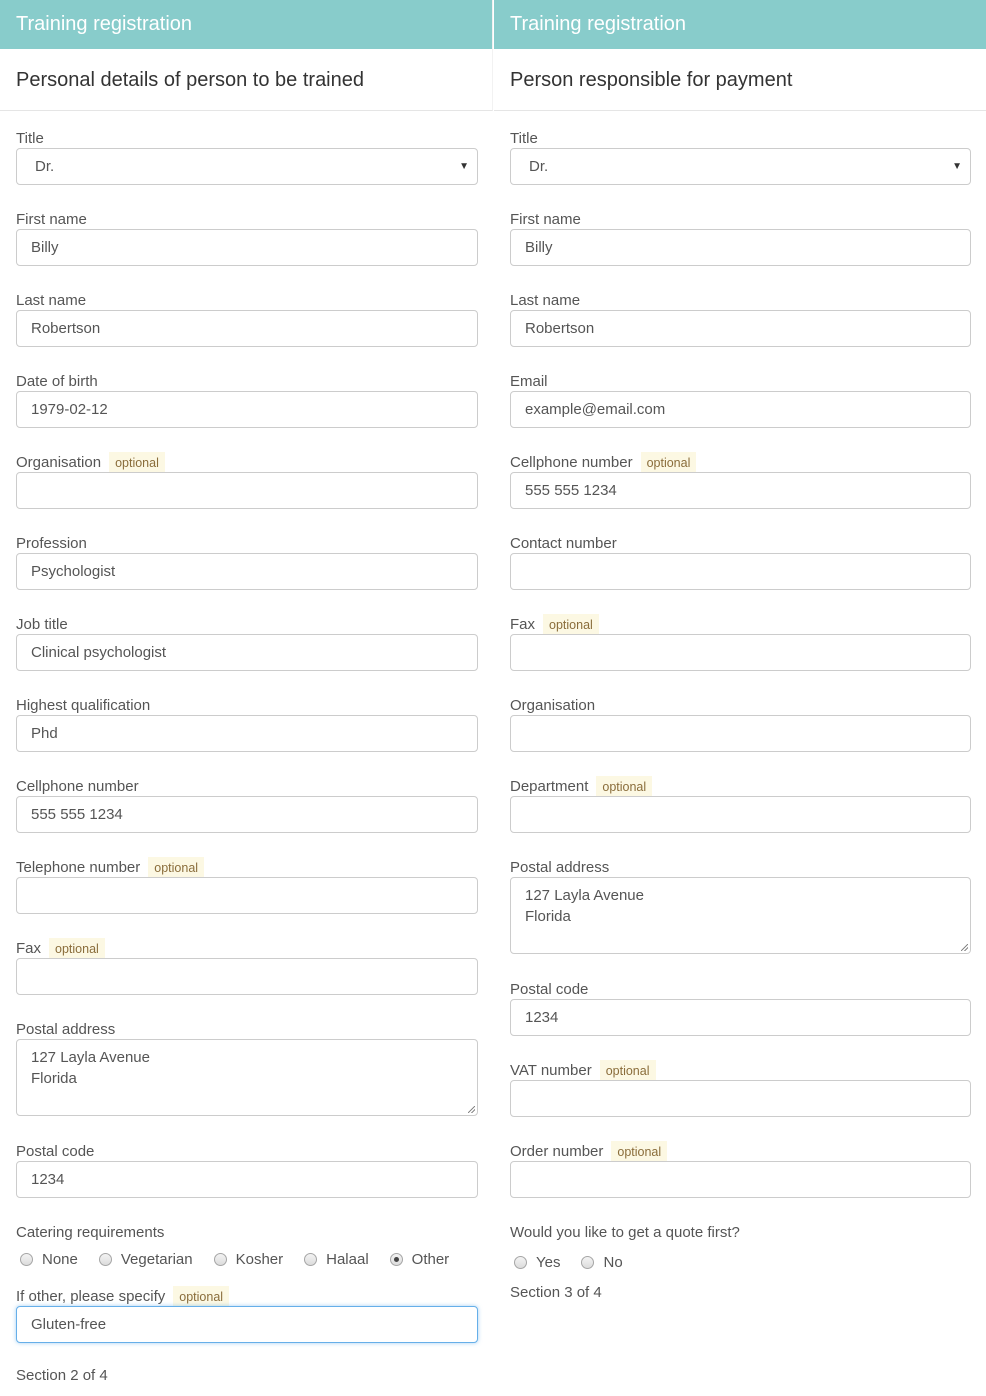 This screenshot has height=1396, width=986. I want to click on qualification-input: Phd, so click(247, 733).